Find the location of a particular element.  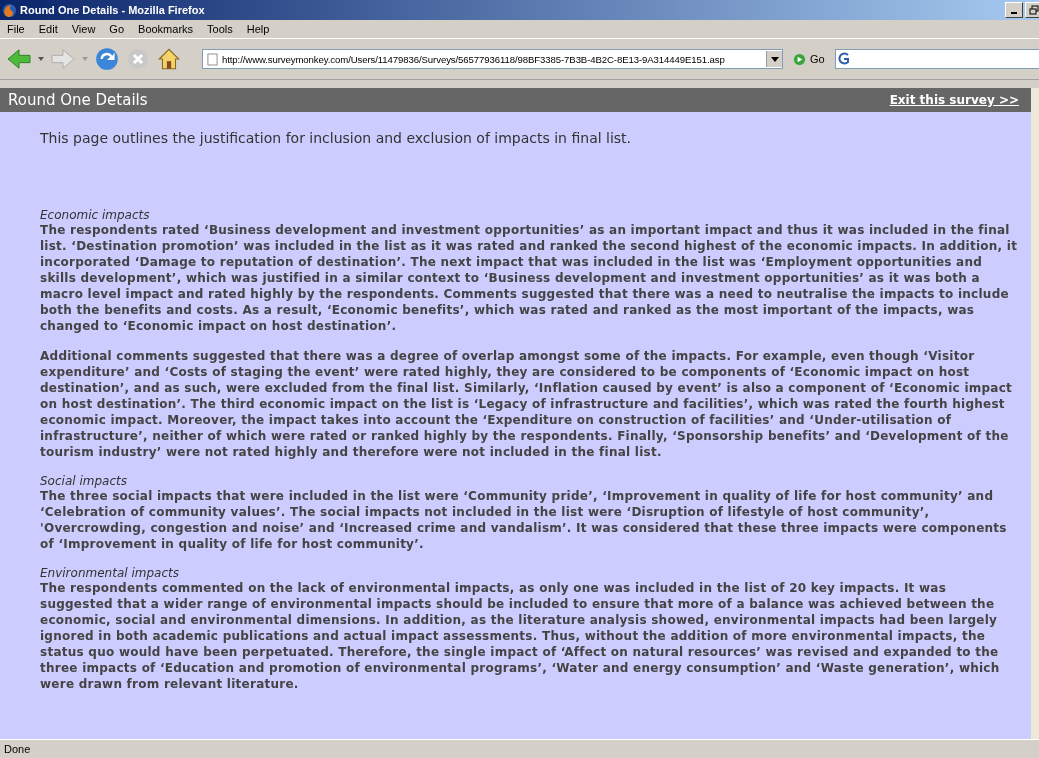

reload-icon is located at coordinates (107, 59).